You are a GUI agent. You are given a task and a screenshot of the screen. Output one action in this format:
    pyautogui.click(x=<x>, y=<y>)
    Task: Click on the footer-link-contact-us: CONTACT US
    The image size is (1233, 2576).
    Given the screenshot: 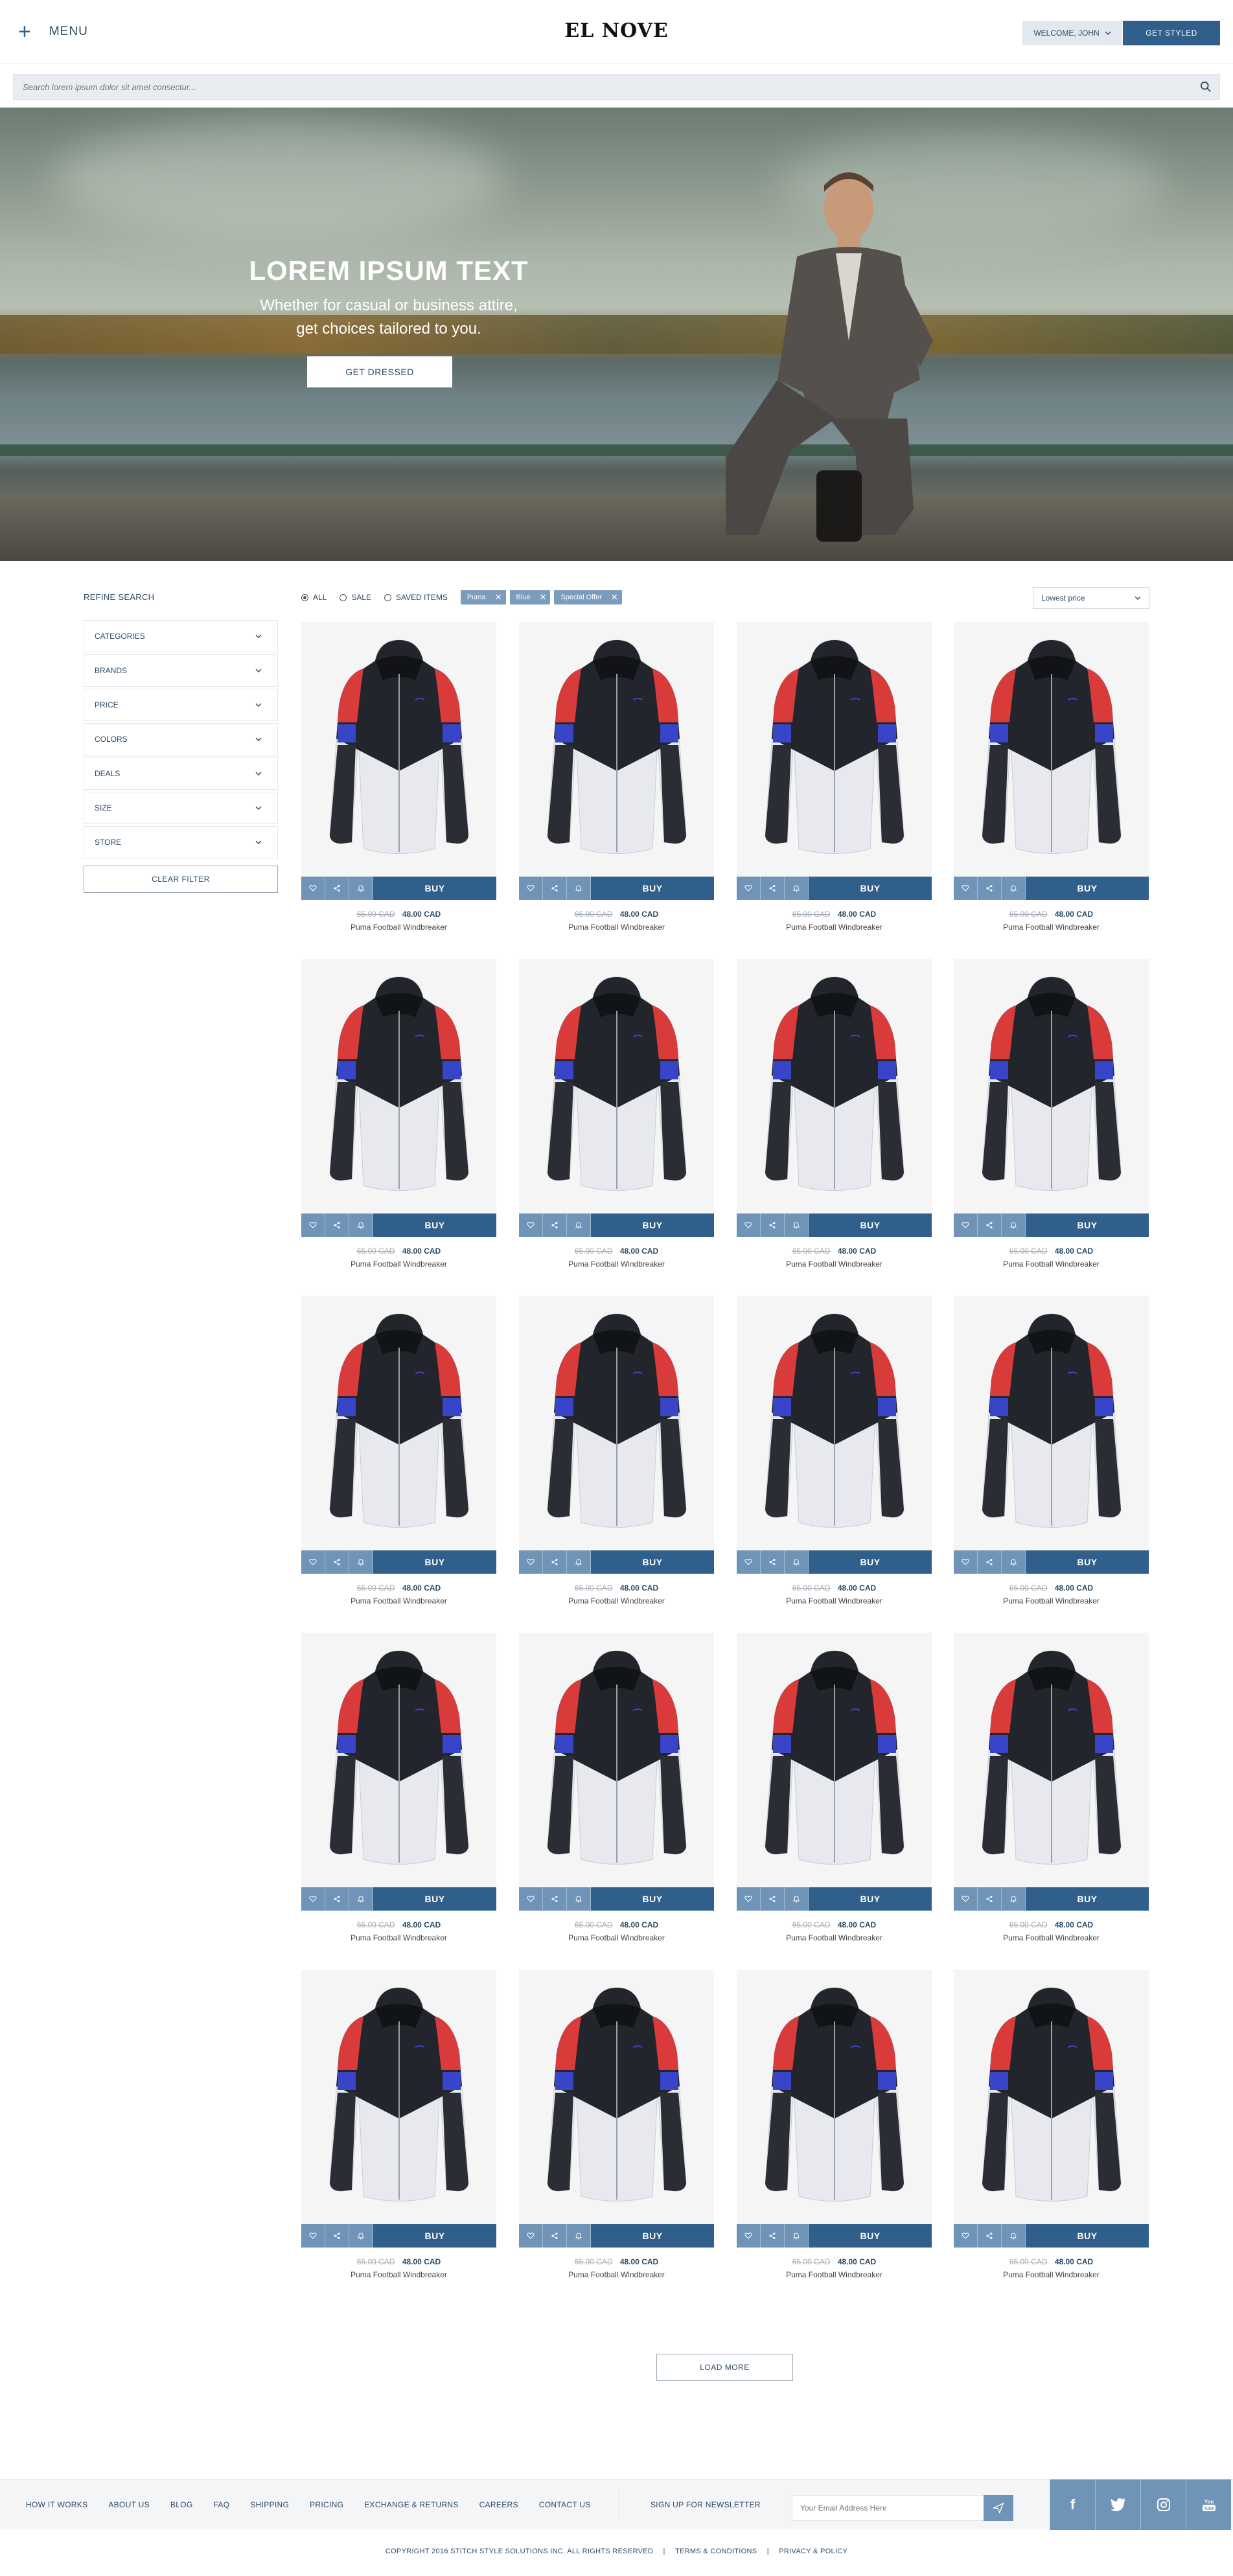 What is the action you would take?
    pyautogui.click(x=565, y=2504)
    